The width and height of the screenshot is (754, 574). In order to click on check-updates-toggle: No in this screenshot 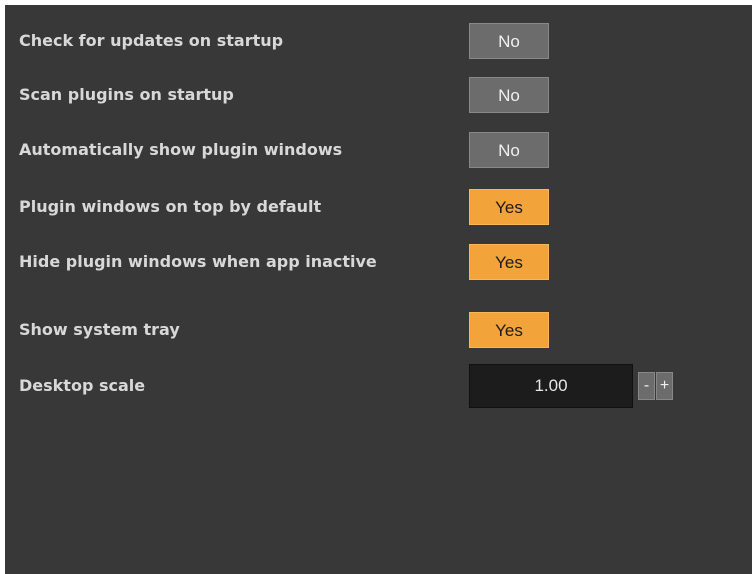, I will do `click(509, 41)`.